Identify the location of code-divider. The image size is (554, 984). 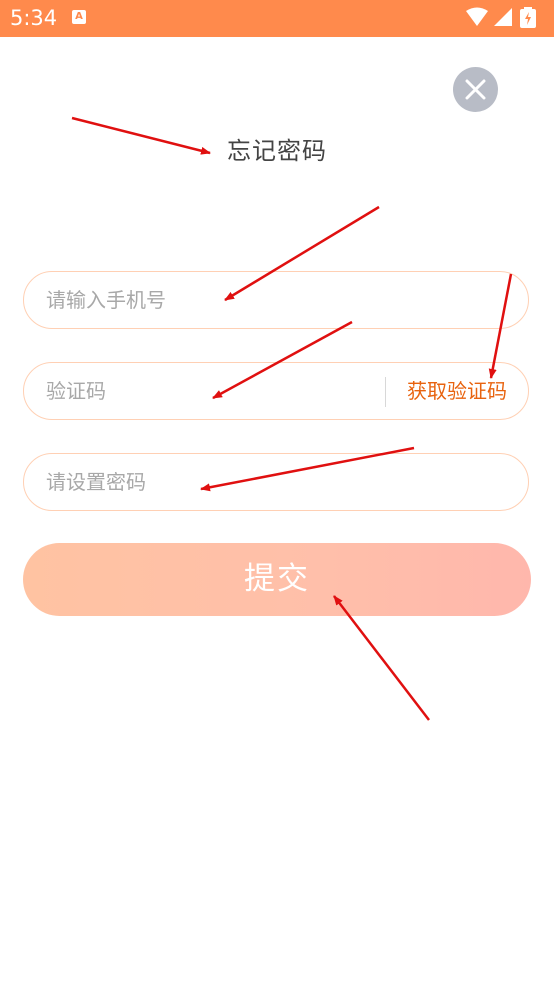
(385, 392).